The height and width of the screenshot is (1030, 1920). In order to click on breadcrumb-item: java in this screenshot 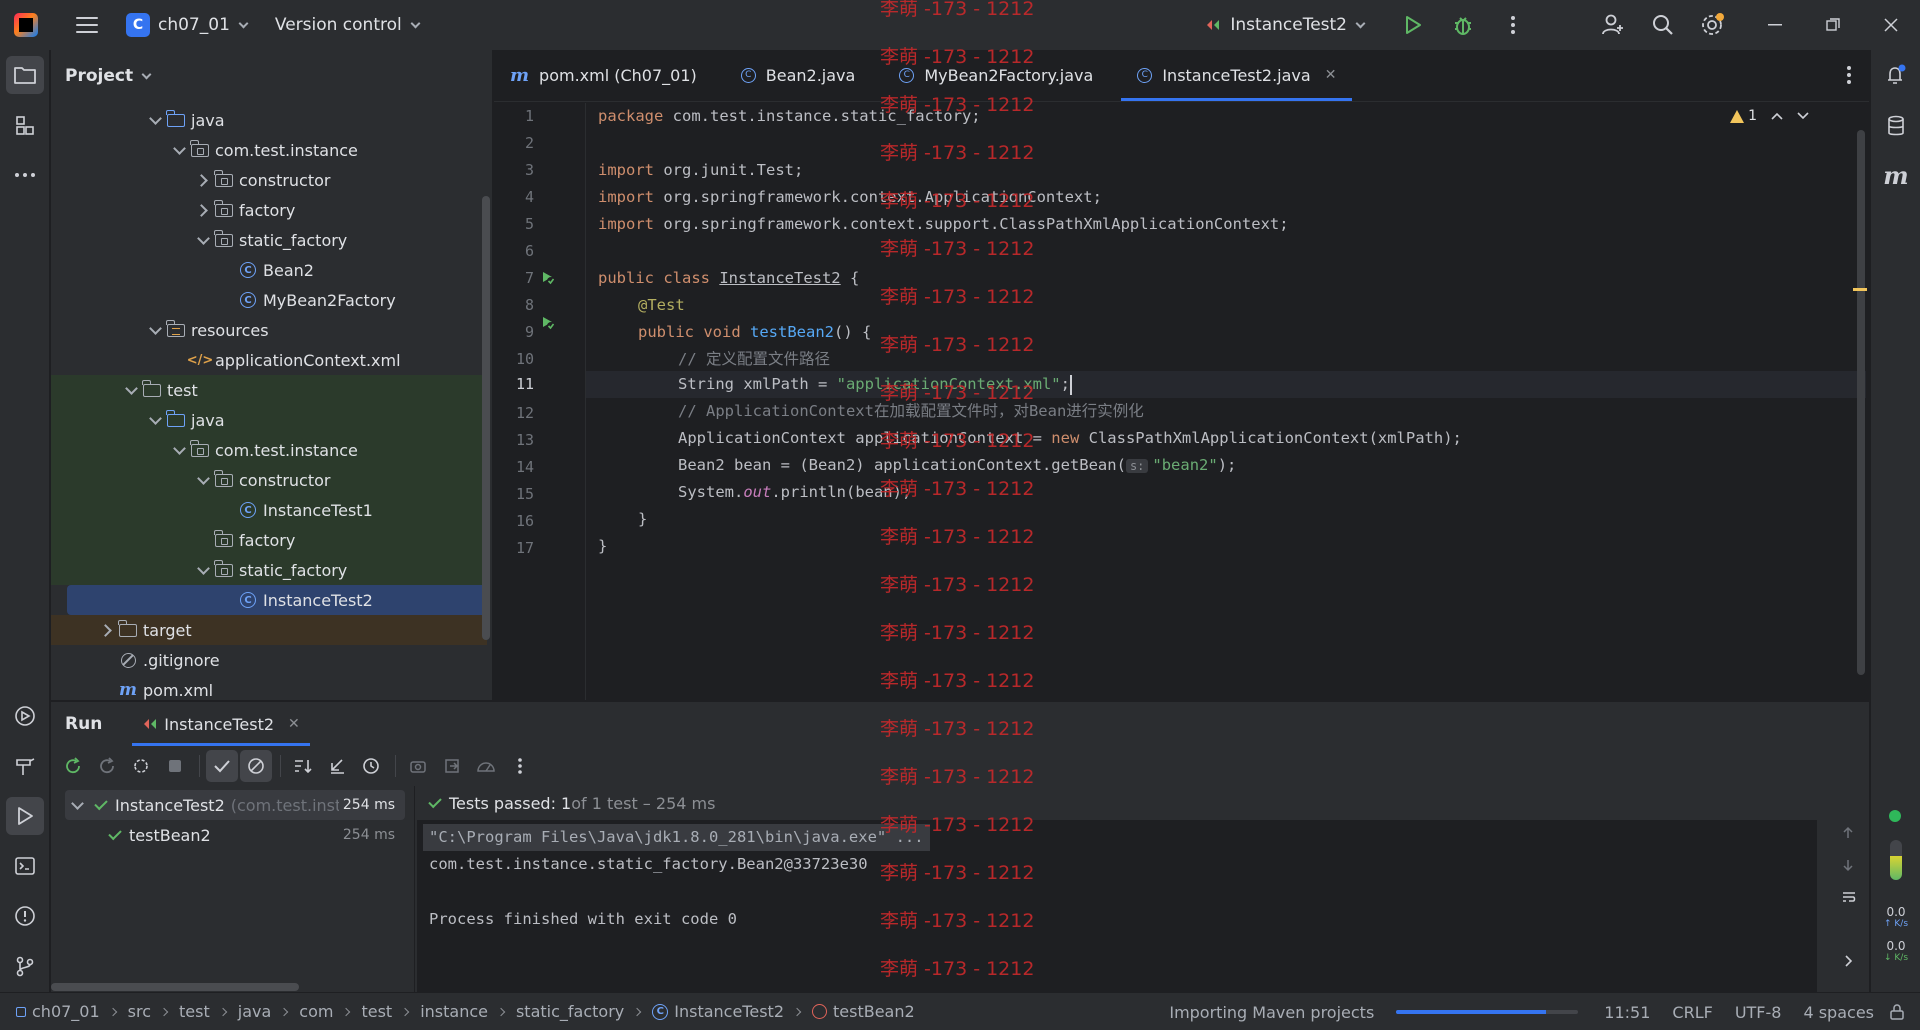, I will do `click(255, 1011)`.